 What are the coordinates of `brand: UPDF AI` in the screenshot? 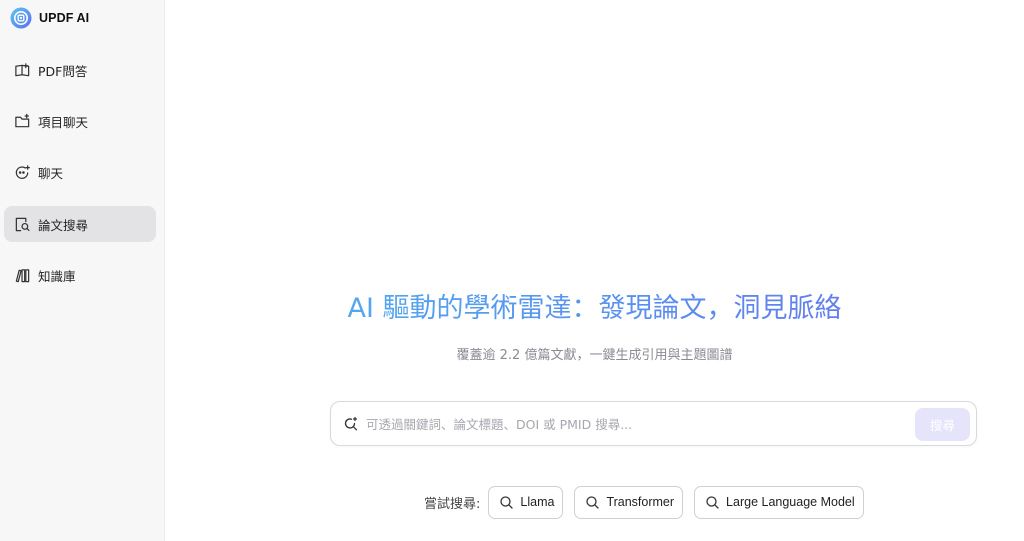 It's located at (49, 18).